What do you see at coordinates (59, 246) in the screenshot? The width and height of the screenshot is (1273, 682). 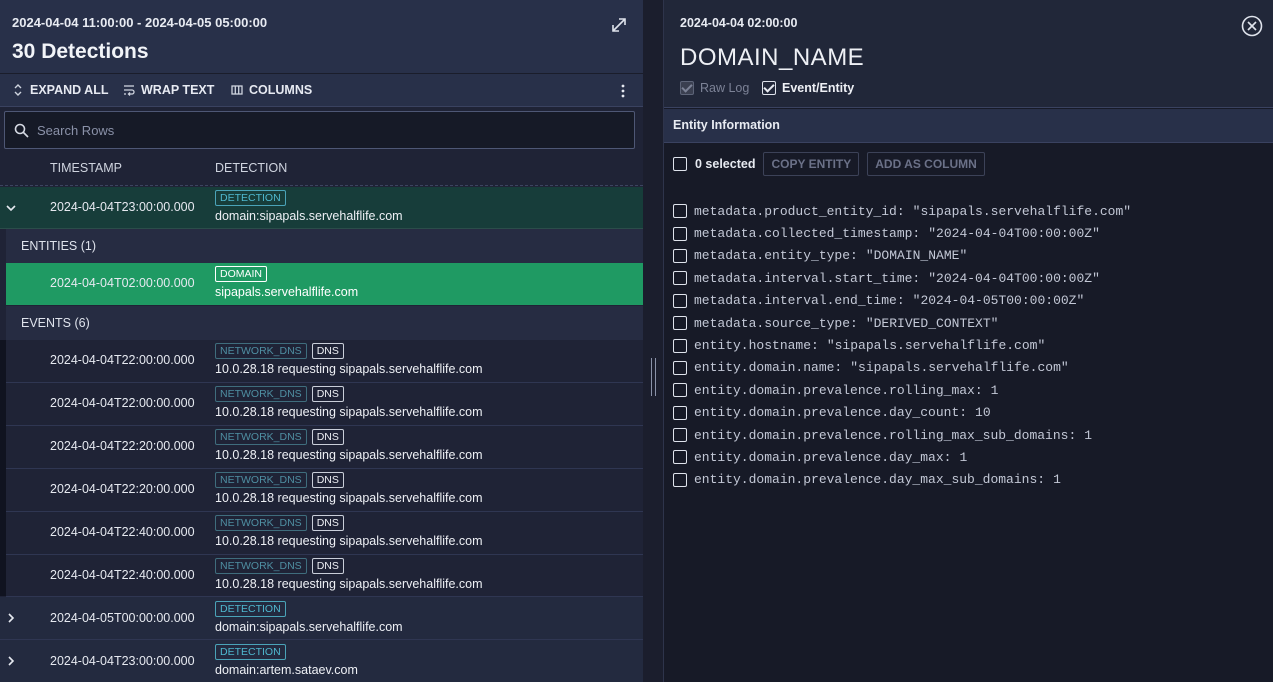 I see `entities-label: ENTITIES (1)` at bounding box center [59, 246].